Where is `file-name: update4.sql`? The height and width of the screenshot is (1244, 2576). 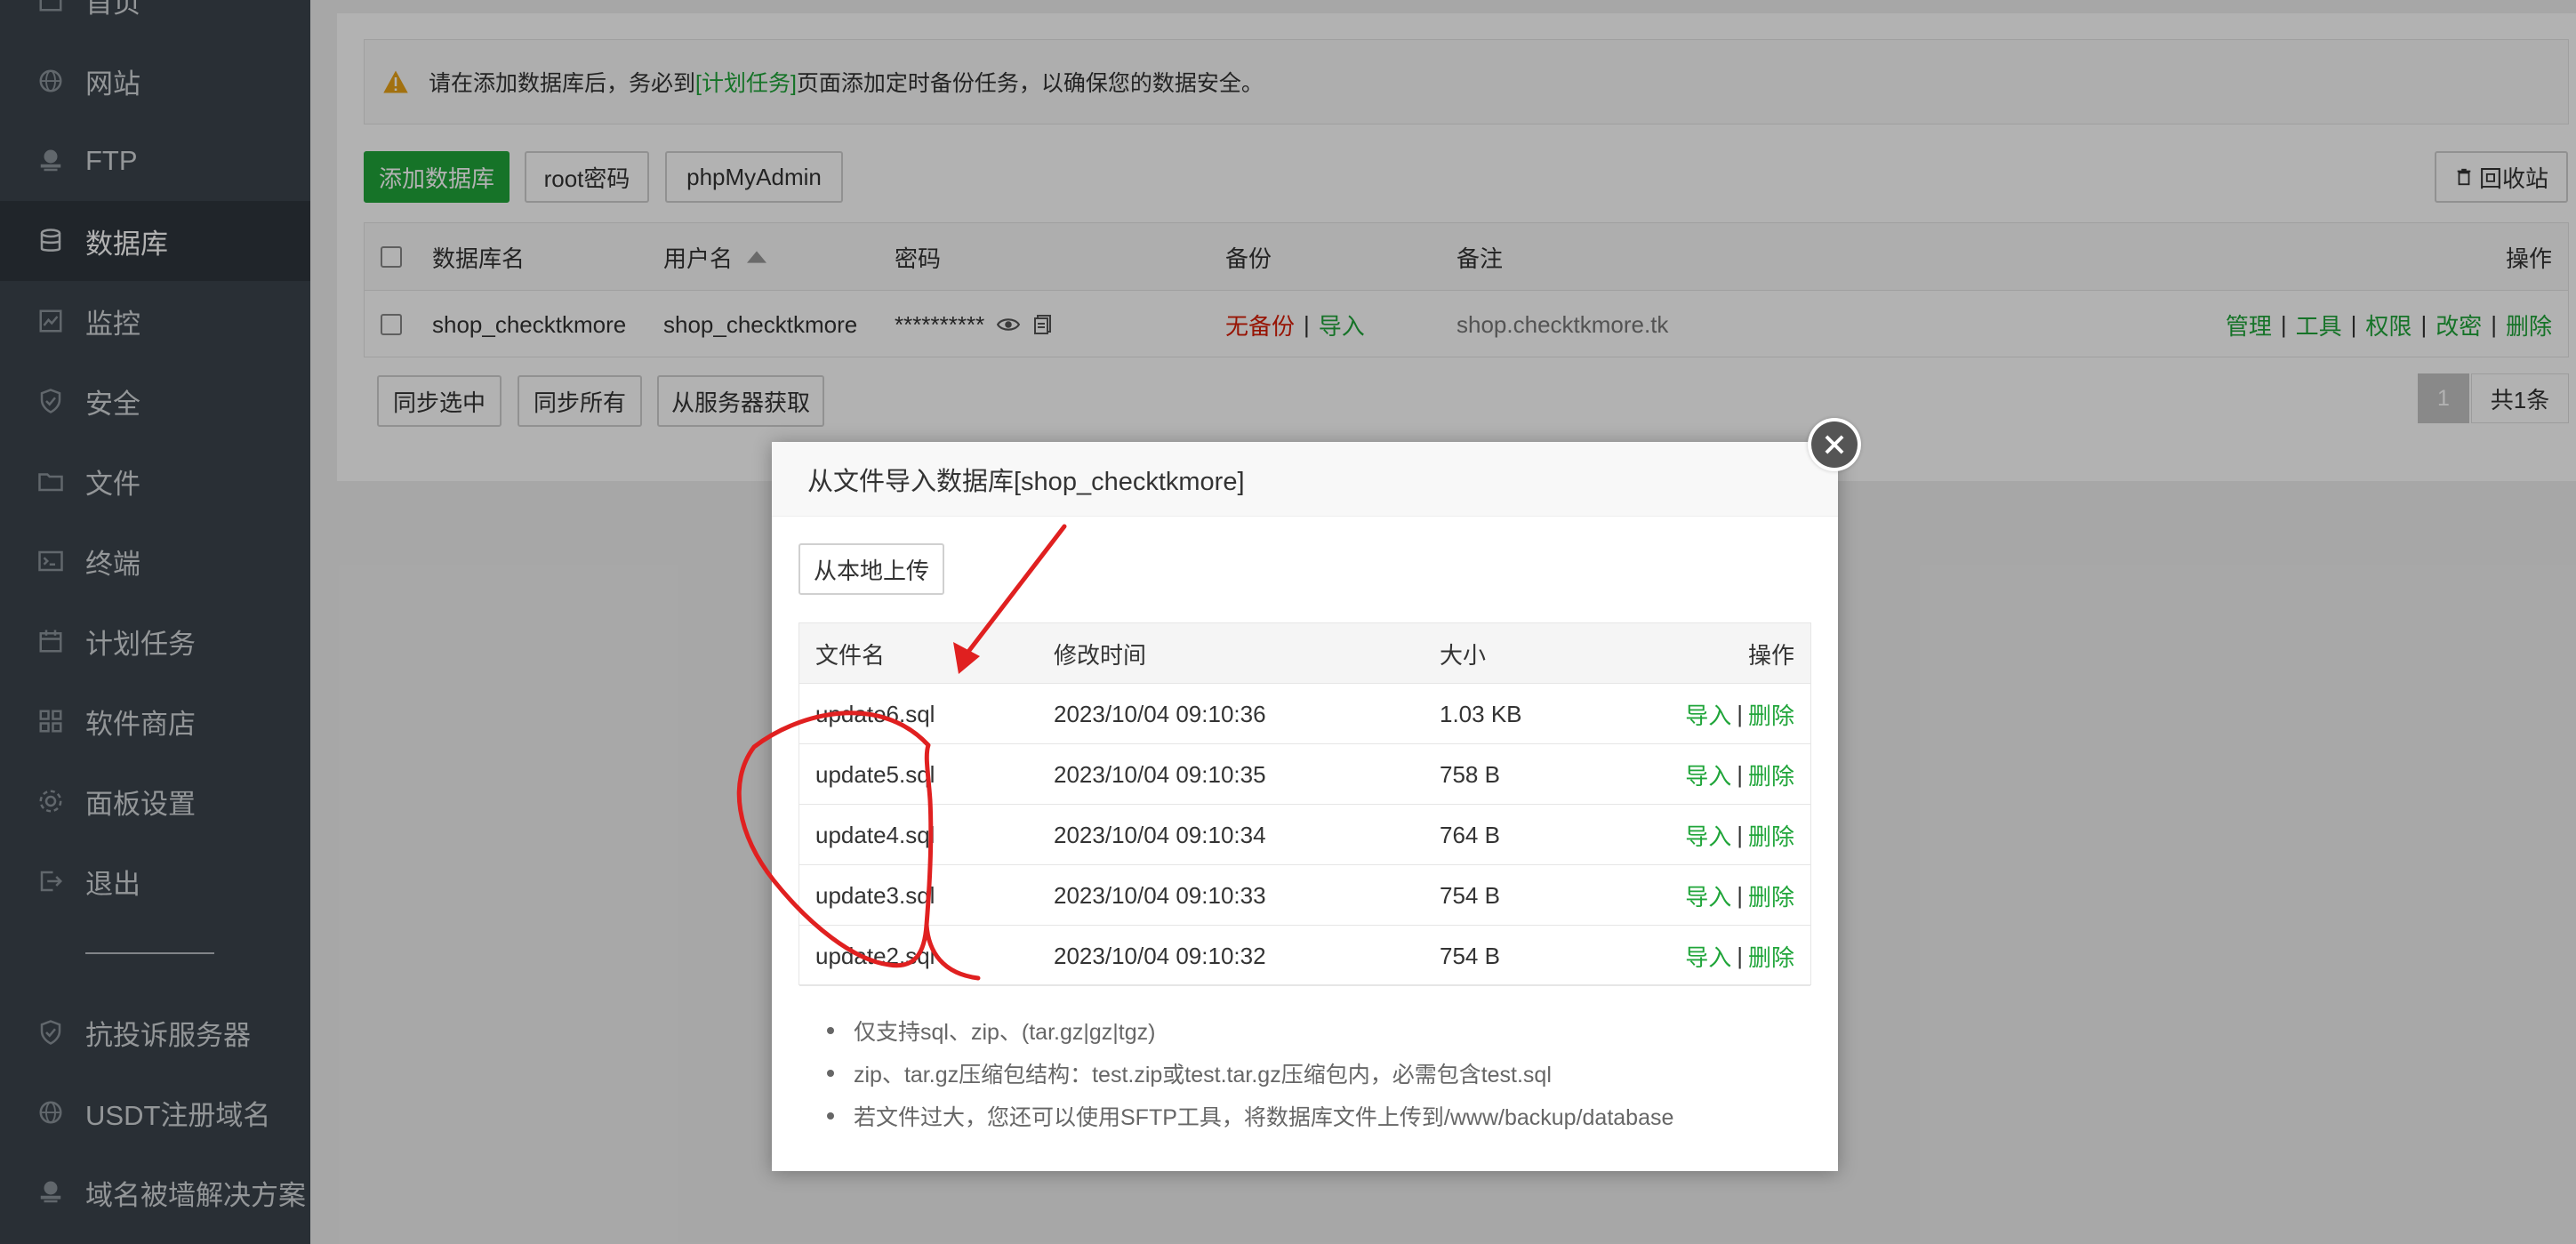 file-name: update4.sql is located at coordinates (875, 834).